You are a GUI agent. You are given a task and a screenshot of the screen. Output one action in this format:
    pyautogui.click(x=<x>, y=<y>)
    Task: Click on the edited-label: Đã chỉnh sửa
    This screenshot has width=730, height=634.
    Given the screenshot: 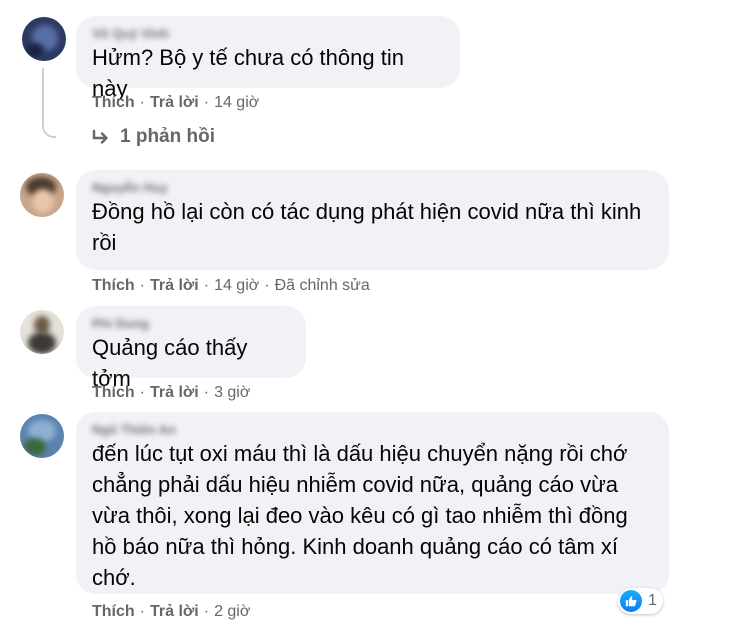 What is the action you would take?
    pyautogui.click(x=322, y=285)
    